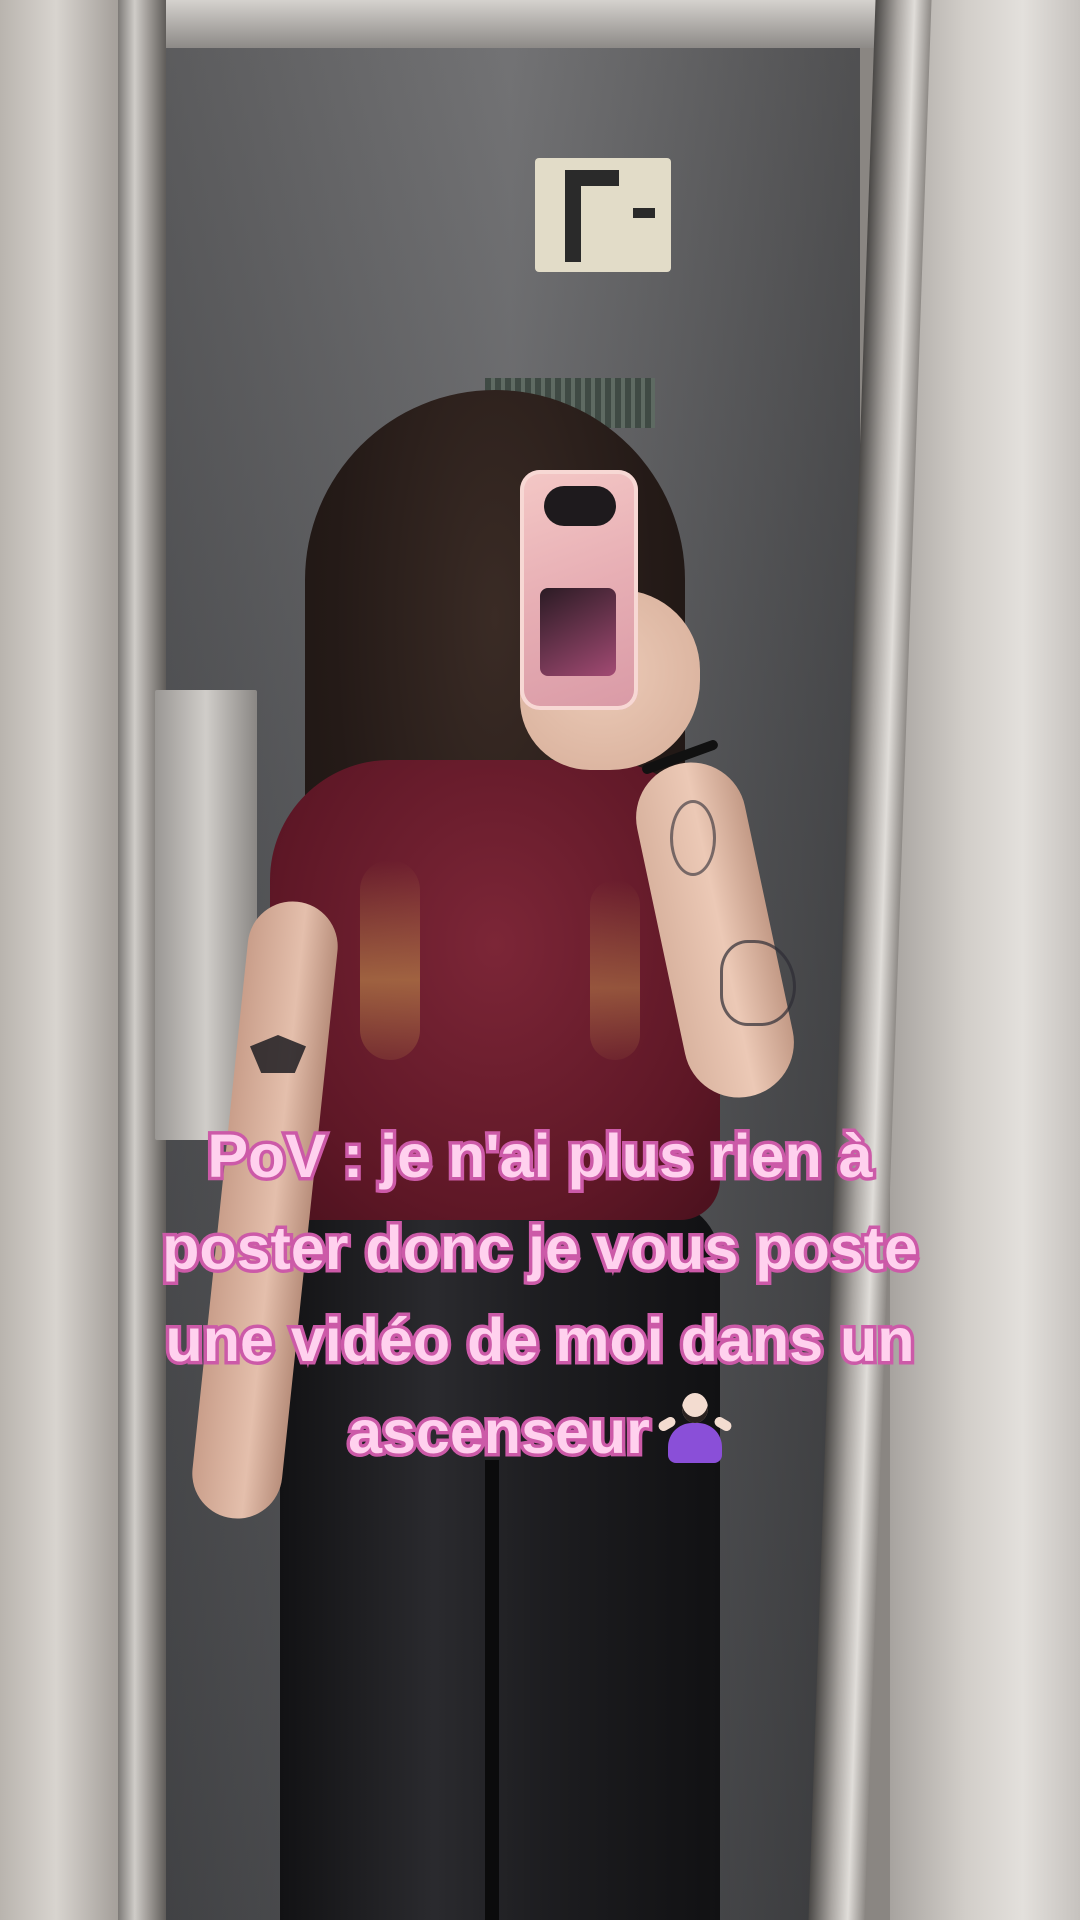  I want to click on caption-line-4-text: ascenseur, so click(499, 1432).